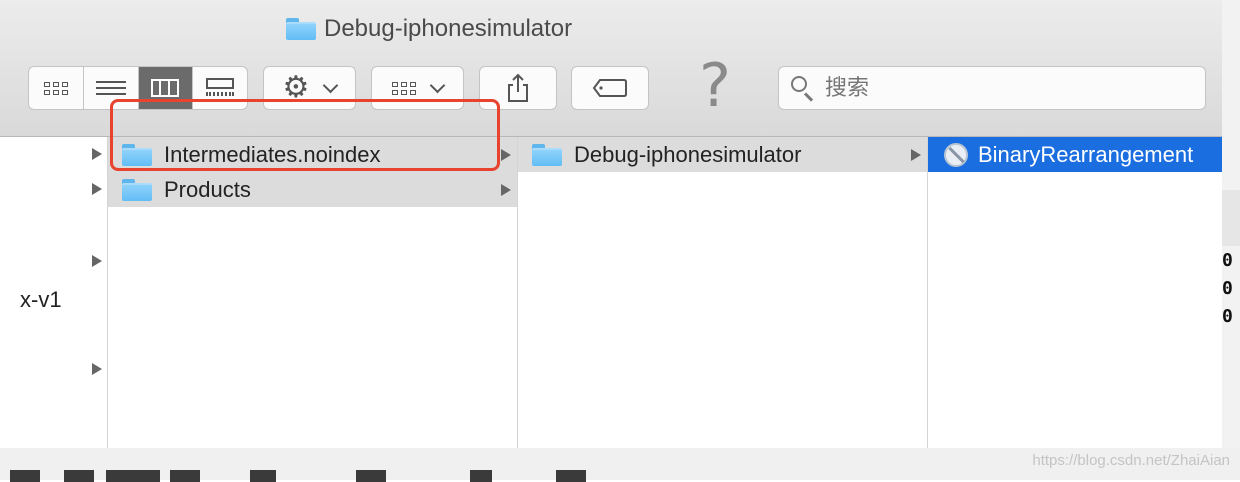 The height and width of the screenshot is (482, 1240). I want to click on group-grid-icon, so click(404, 88).